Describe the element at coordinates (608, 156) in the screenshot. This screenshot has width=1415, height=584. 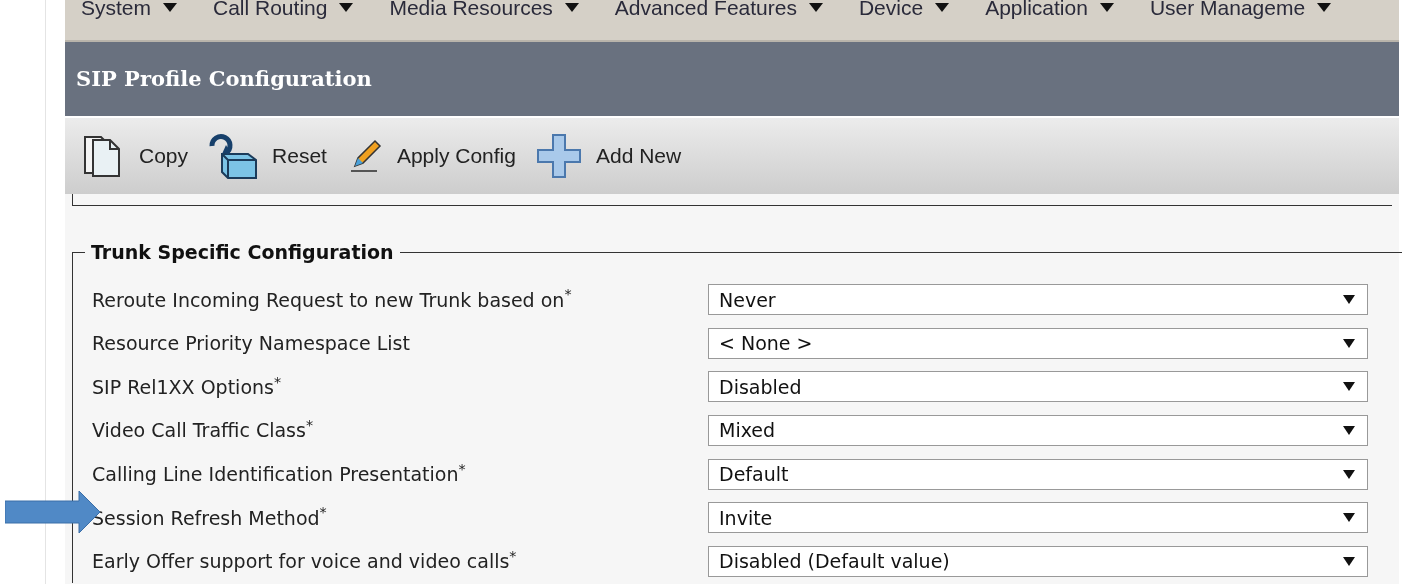
I see `toolbar-button: Add New` at that location.